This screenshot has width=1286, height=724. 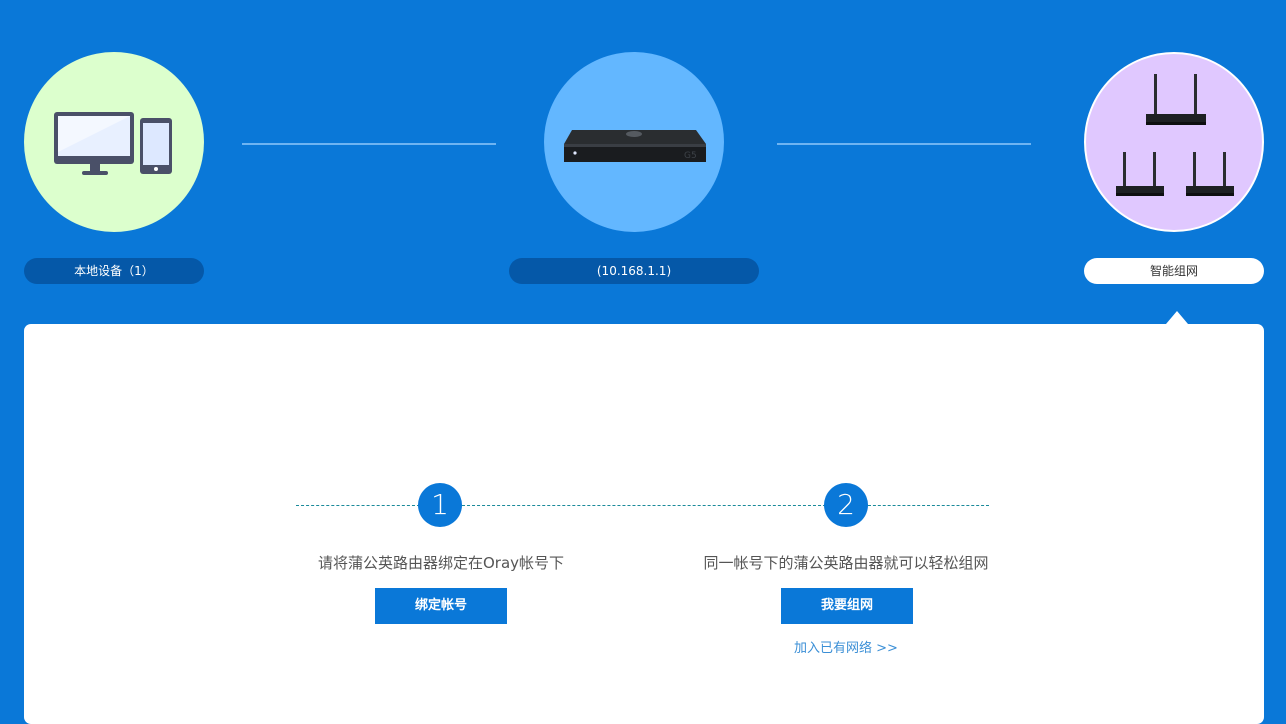 I want to click on computer-and-tablet-icon, so click(x=113, y=143).